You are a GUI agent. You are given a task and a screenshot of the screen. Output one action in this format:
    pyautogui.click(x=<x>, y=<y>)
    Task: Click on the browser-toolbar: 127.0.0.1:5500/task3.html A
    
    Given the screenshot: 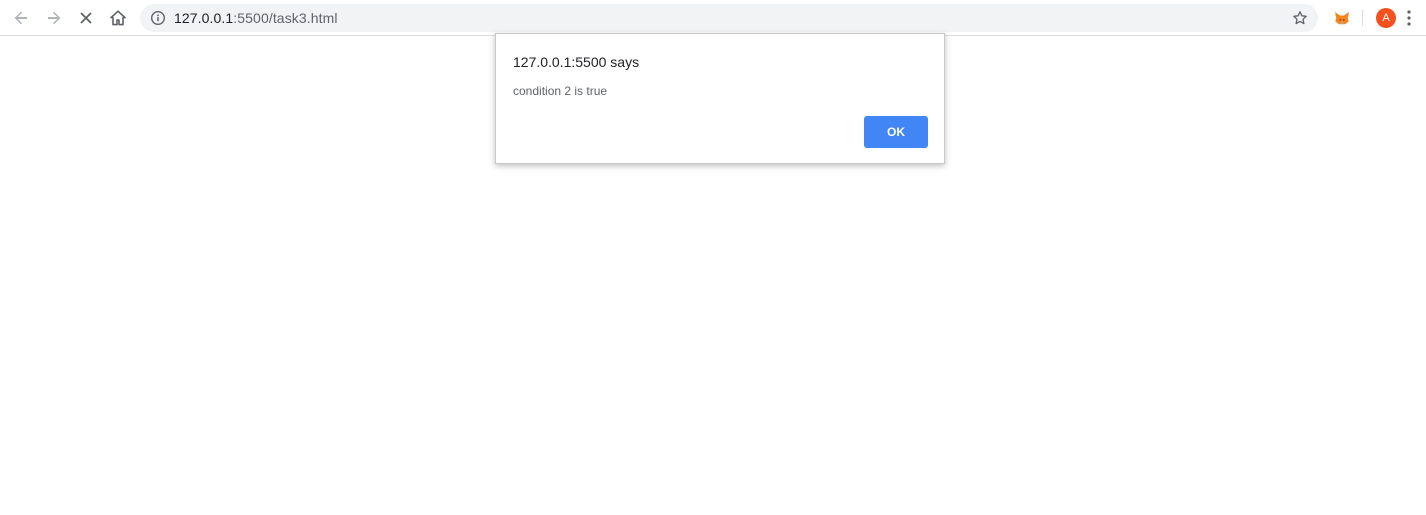 What is the action you would take?
    pyautogui.click(x=713, y=18)
    